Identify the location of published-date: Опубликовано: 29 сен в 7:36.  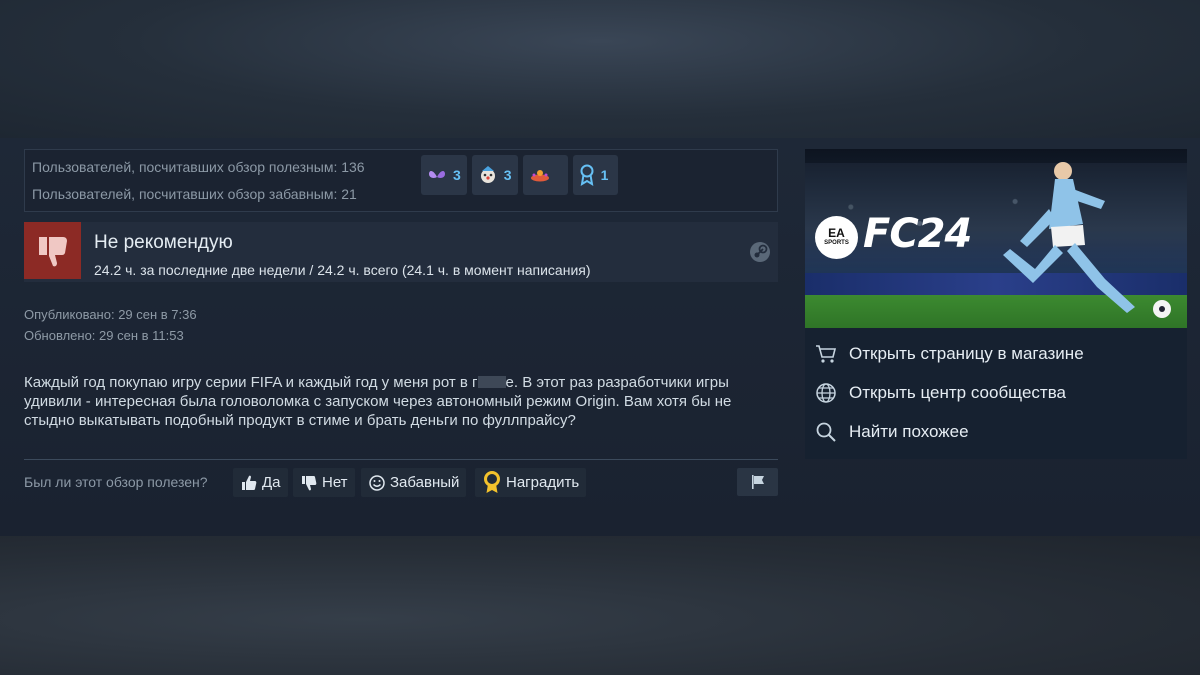
(110, 314).